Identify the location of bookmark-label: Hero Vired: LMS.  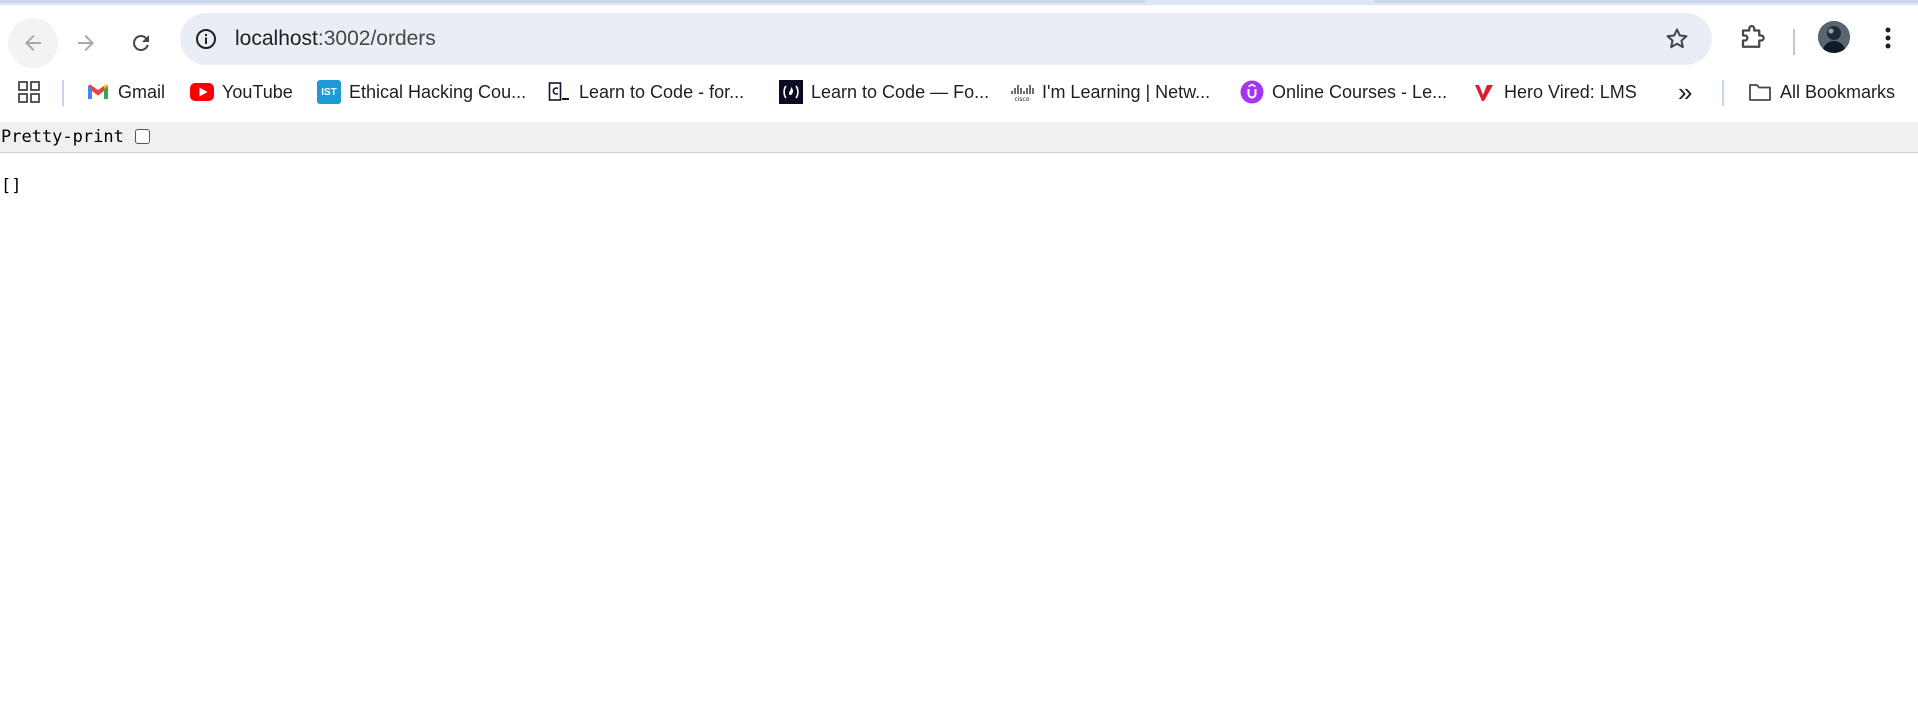
(1570, 91).